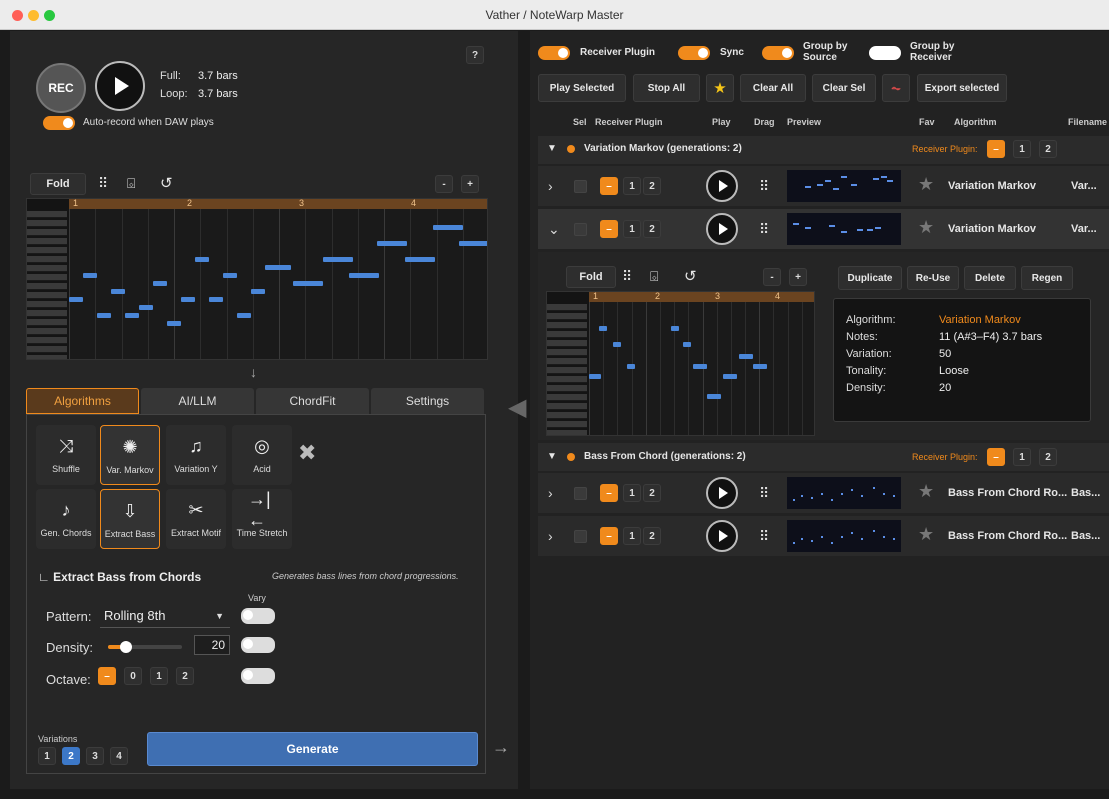  What do you see at coordinates (212, 645) in the screenshot?
I see `density-value-field: 20` at bounding box center [212, 645].